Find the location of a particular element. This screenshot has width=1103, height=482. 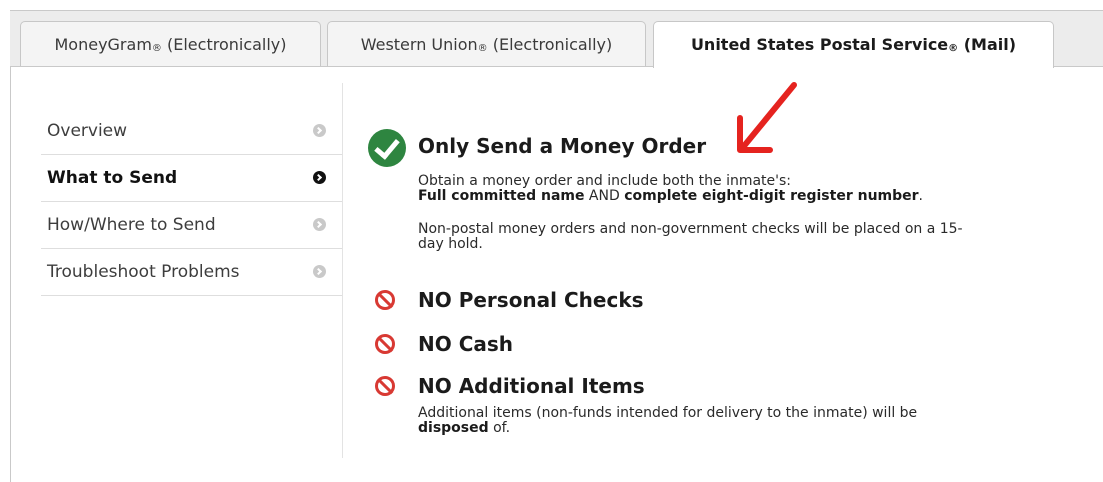

register-number-requirement: complete eight-digit register number is located at coordinates (771, 196).